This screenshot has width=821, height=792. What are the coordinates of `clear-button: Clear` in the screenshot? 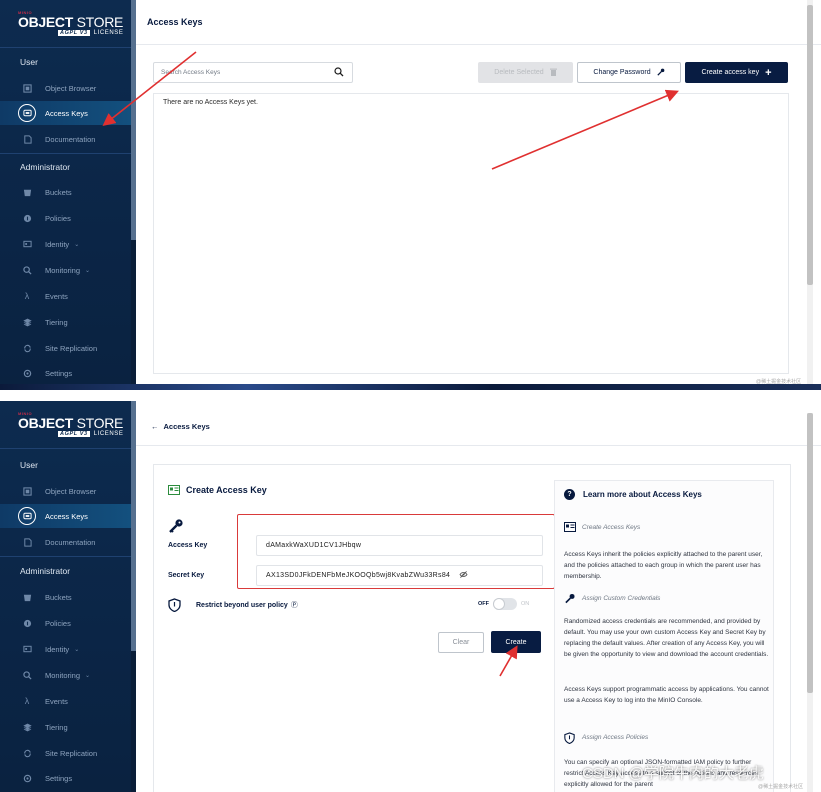 It's located at (461, 642).